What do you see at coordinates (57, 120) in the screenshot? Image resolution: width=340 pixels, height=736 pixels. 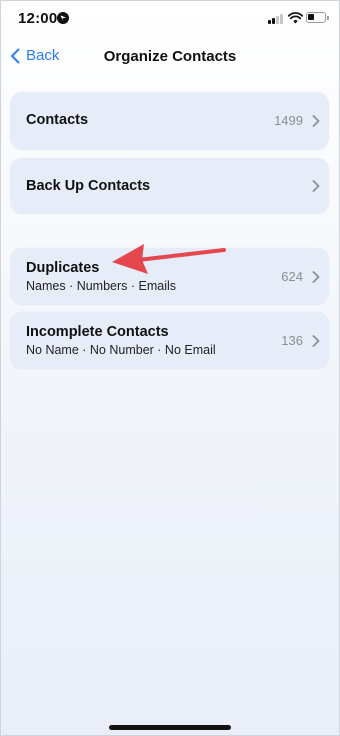 I see `contacts-label: Contacts` at bounding box center [57, 120].